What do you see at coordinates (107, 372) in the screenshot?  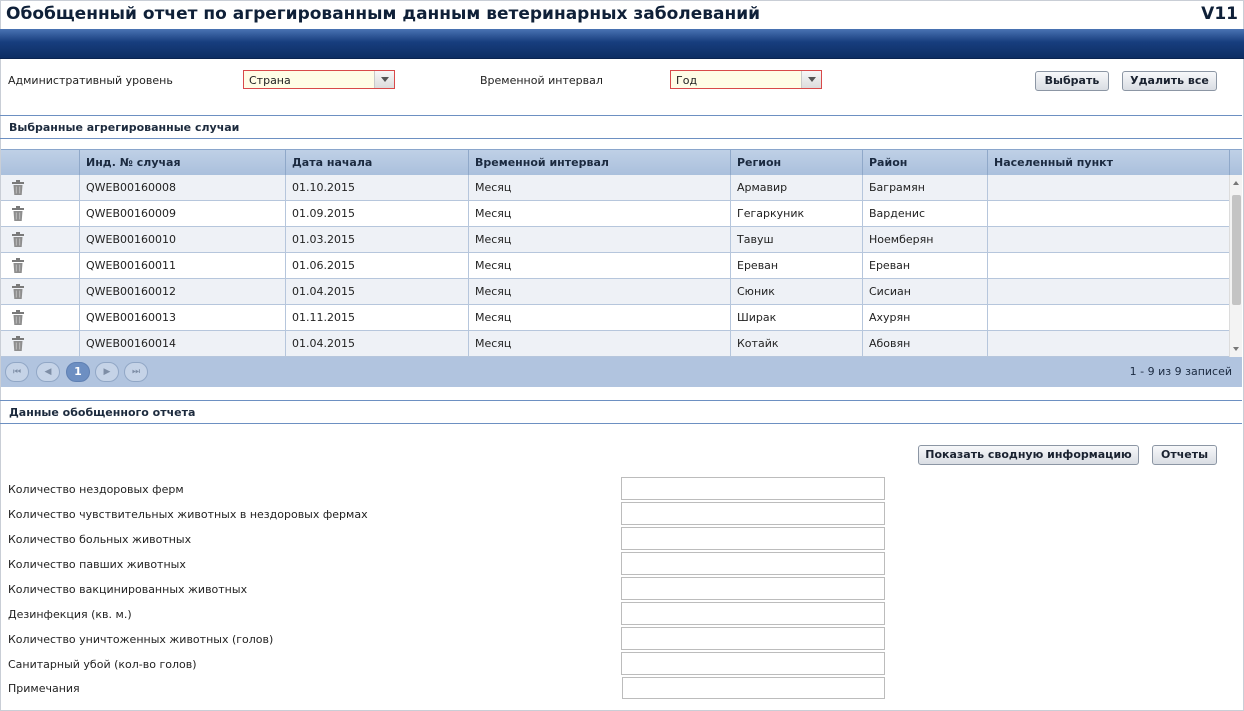 I see `next-page-button: ▶` at bounding box center [107, 372].